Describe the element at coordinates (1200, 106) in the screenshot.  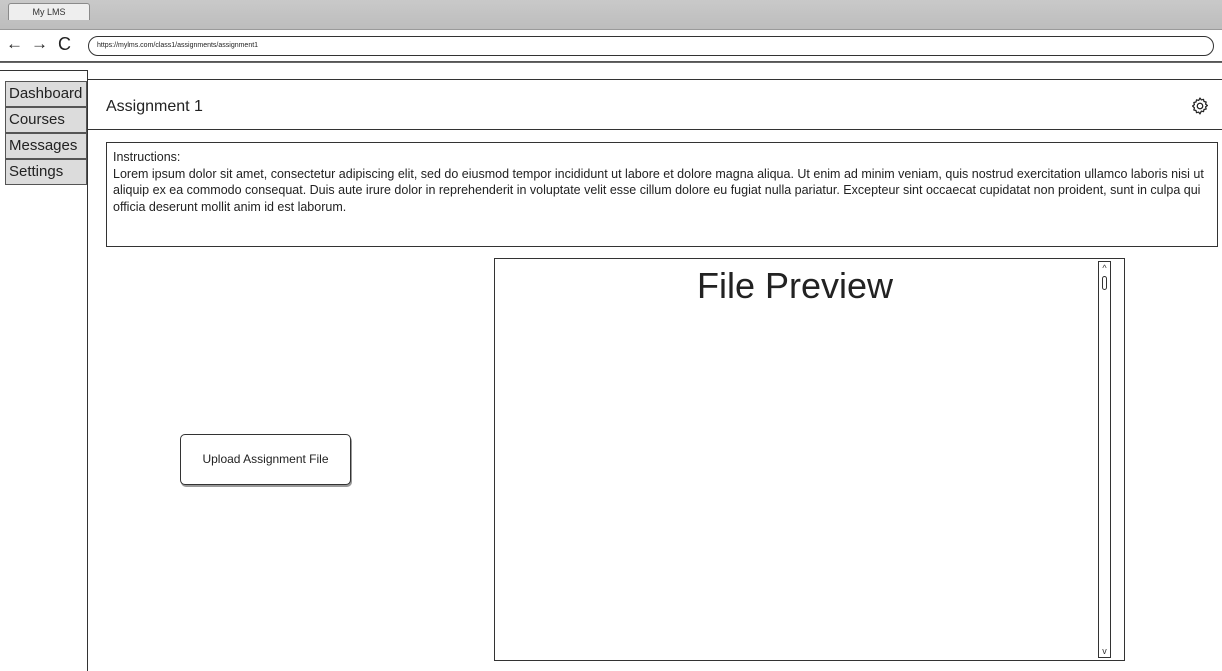
I see `gear-icon` at that location.